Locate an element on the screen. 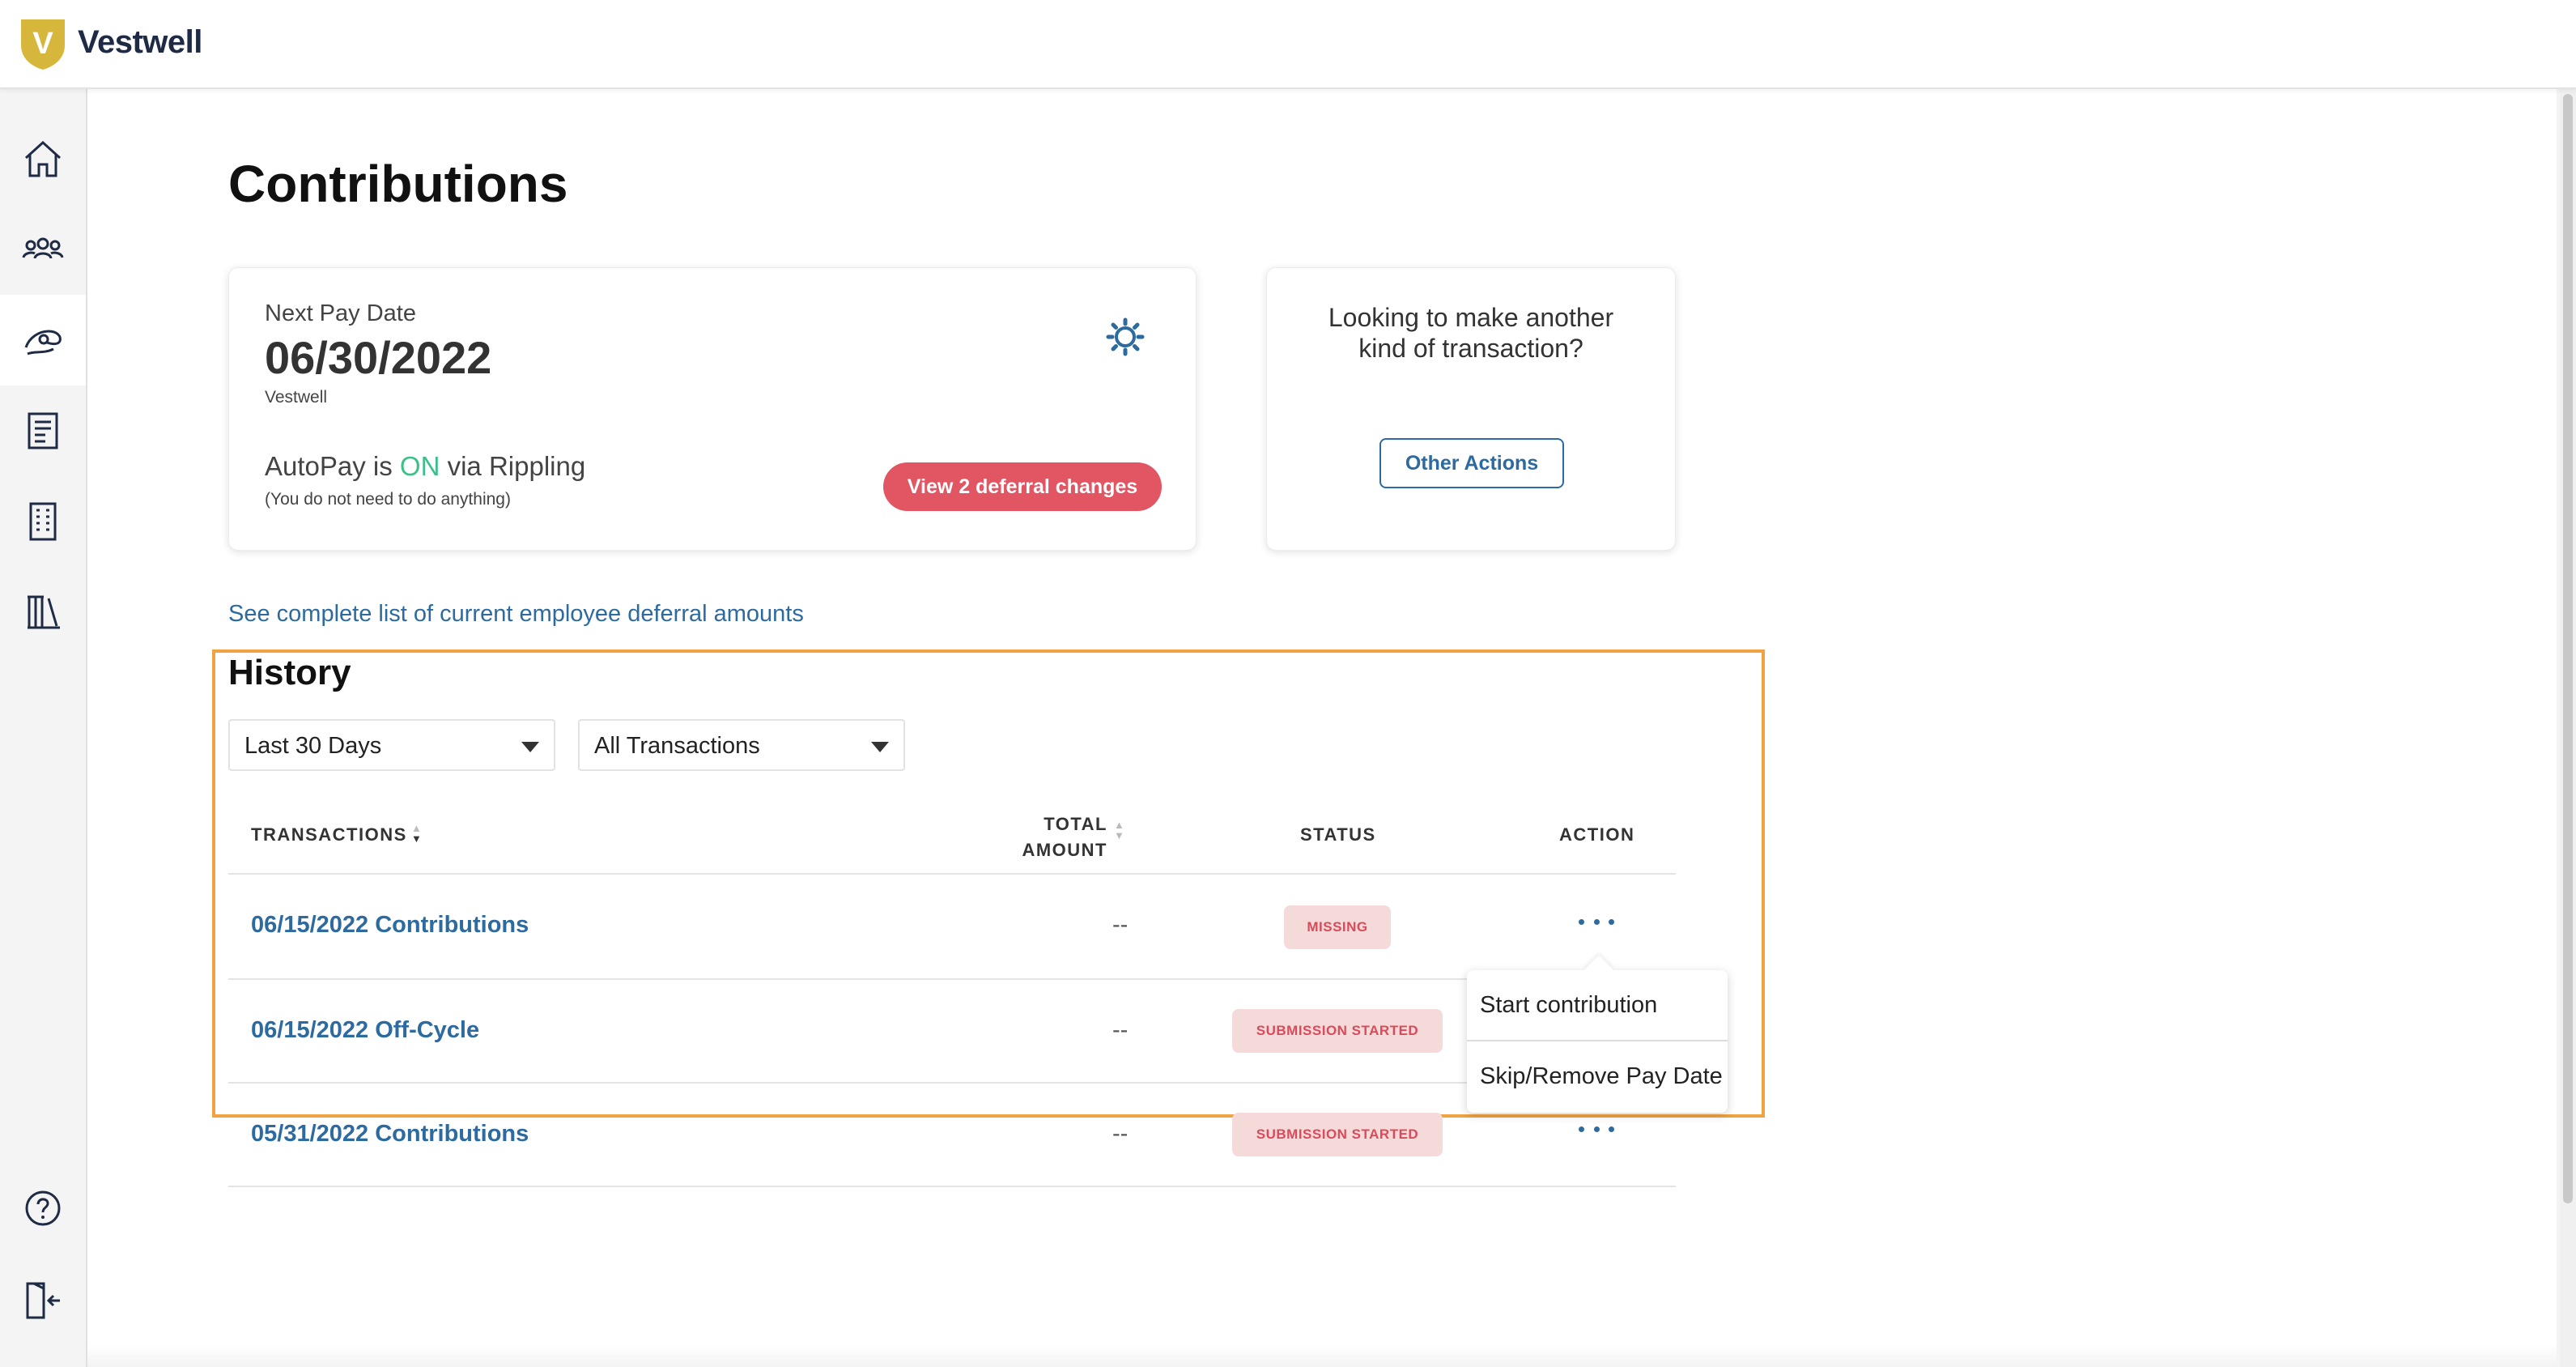  building-icon is located at coordinates (43, 521).